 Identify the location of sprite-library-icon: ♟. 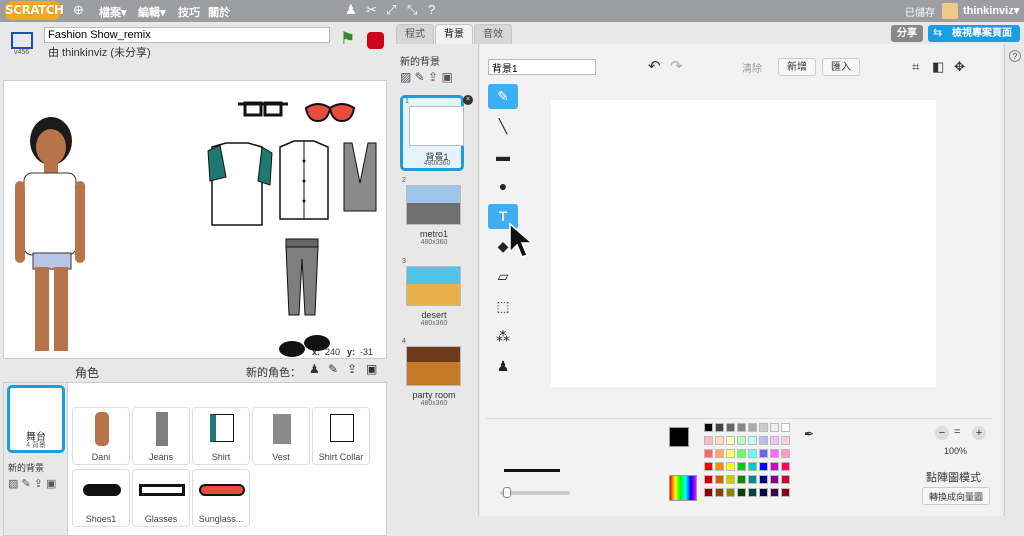
(314, 369).